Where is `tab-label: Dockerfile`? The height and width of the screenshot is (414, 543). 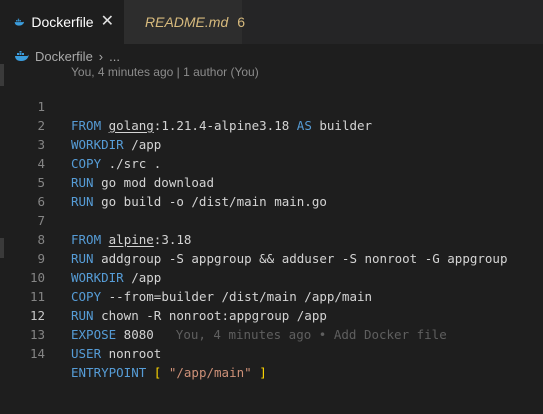
tab-label: Dockerfile is located at coordinates (62, 22).